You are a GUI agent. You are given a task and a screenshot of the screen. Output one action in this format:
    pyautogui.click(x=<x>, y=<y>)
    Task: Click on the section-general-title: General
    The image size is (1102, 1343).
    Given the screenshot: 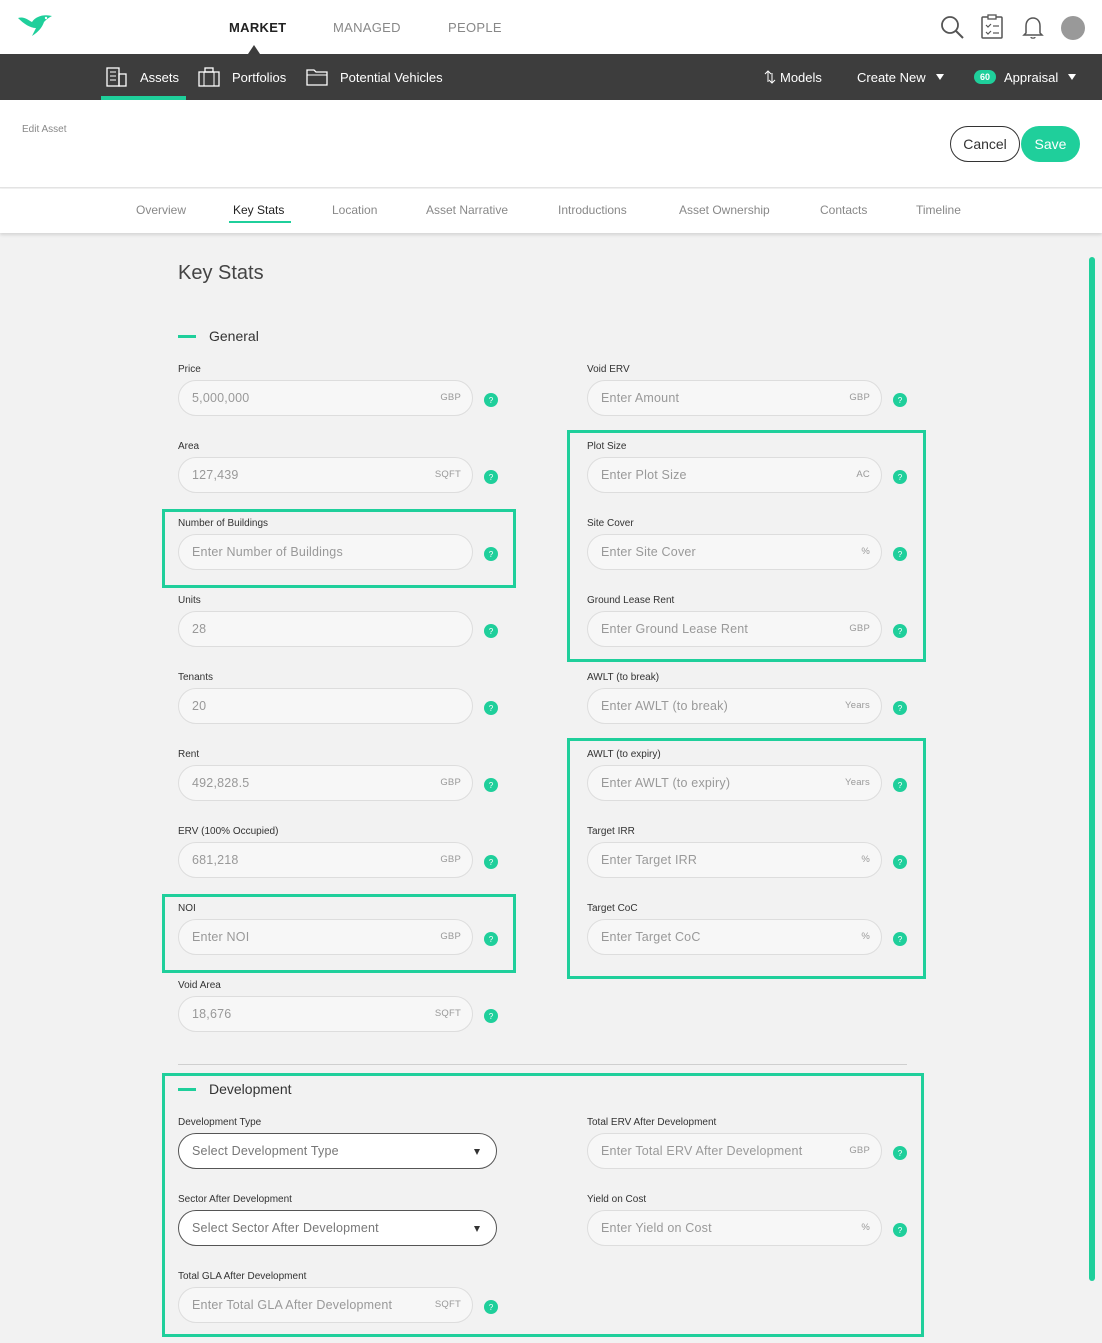 What is the action you would take?
    pyautogui.click(x=234, y=336)
    